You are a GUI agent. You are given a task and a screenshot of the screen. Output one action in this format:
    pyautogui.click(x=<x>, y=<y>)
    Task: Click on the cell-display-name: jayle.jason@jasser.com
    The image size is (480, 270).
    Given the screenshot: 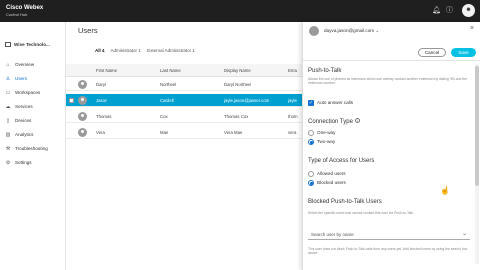 What is the action you would take?
    pyautogui.click(x=247, y=100)
    